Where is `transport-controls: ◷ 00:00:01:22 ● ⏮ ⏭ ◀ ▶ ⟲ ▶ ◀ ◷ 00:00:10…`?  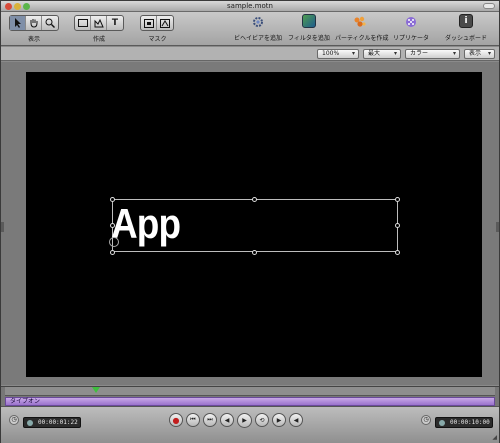 transport-controls: ◷ 00:00:01:22 ● ⏮ ⏭ ◀ ▶ ⟲ ▶ ◀ ◷ 00:00:10… is located at coordinates (250, 424).